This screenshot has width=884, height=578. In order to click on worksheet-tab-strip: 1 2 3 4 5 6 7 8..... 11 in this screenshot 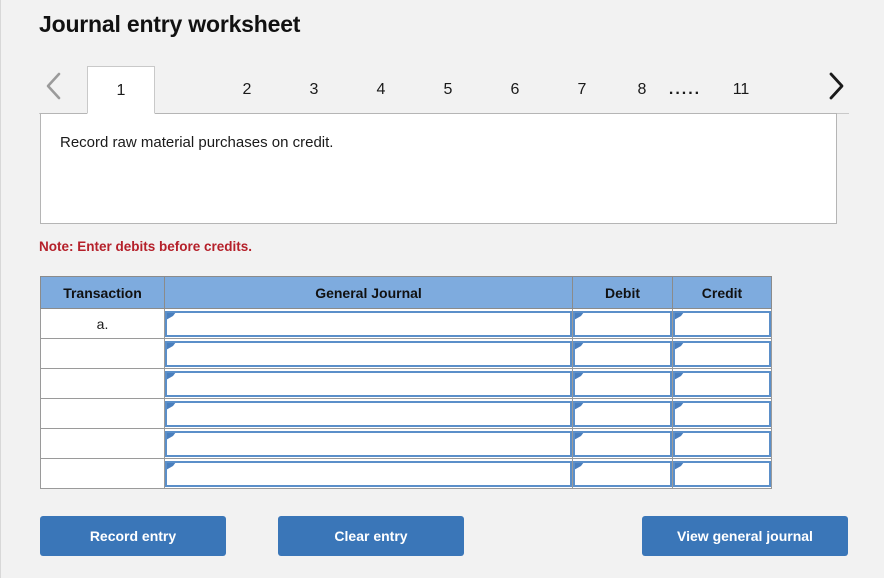, I will do `click(444, 86)`.